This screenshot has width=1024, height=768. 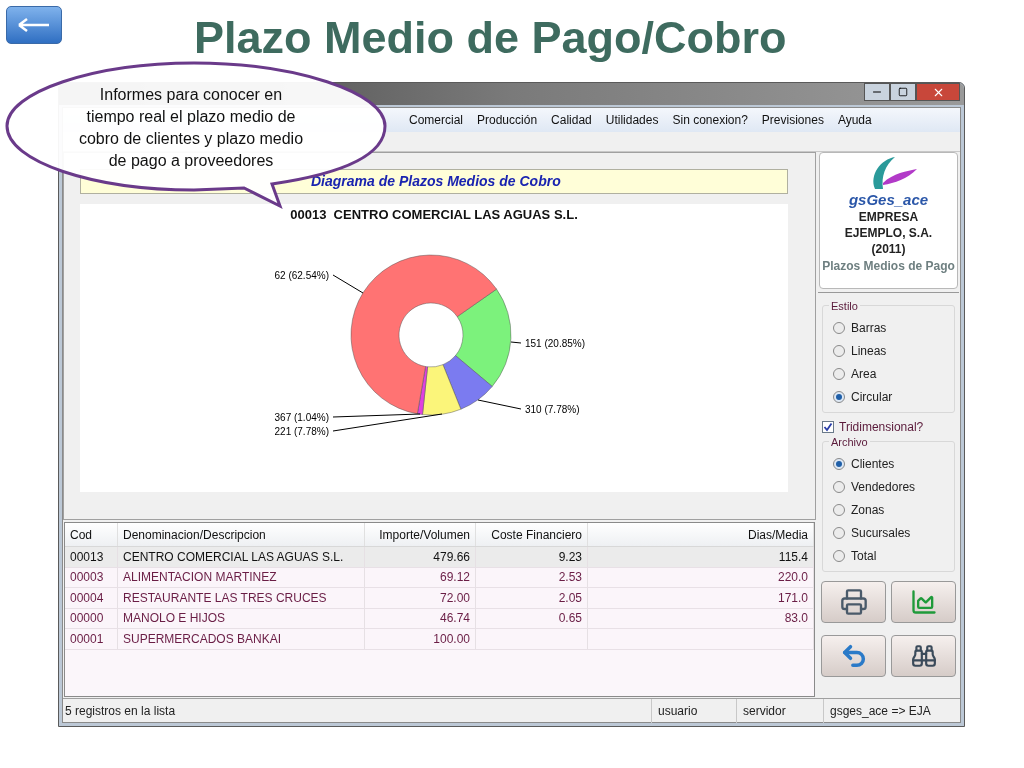 I want to click on printer-icon, so click(x=853, y=602).